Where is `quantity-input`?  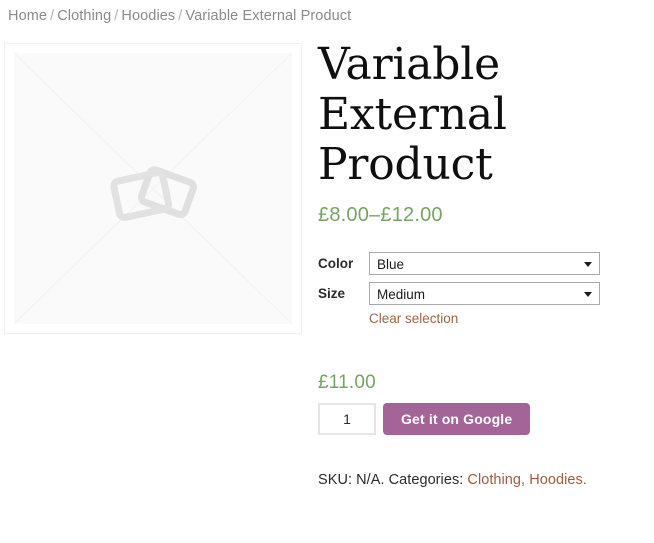 quantity-input is located at coordinates (347, 419).